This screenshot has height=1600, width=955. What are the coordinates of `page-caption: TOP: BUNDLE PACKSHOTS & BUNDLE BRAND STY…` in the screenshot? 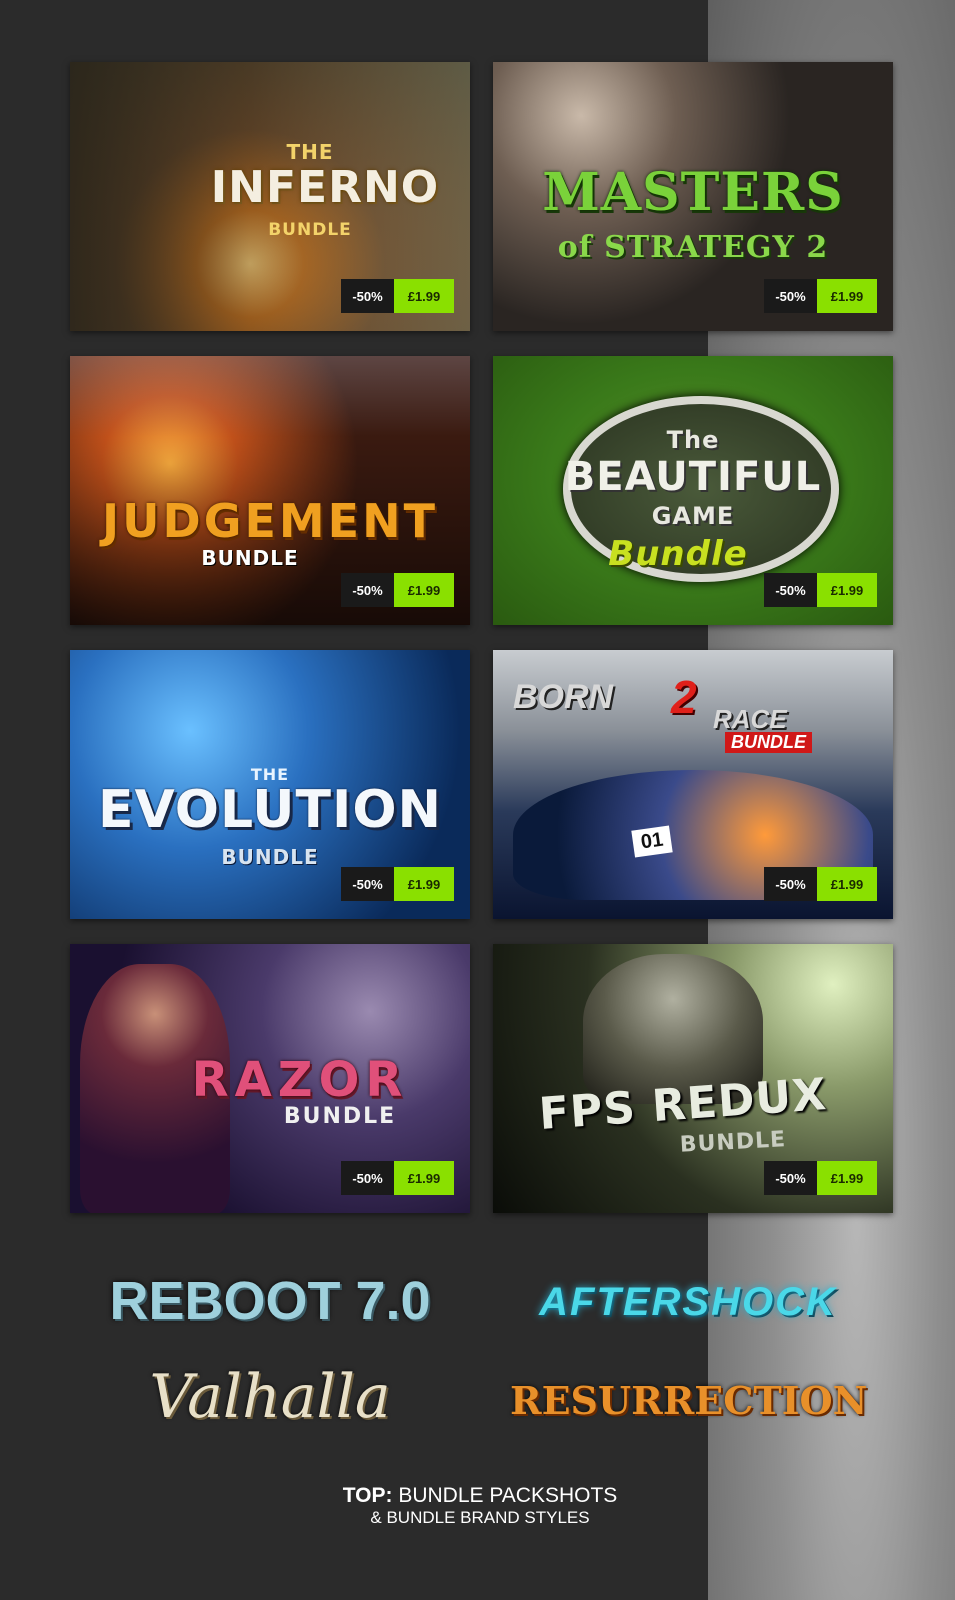 It's located at (480, 1506).